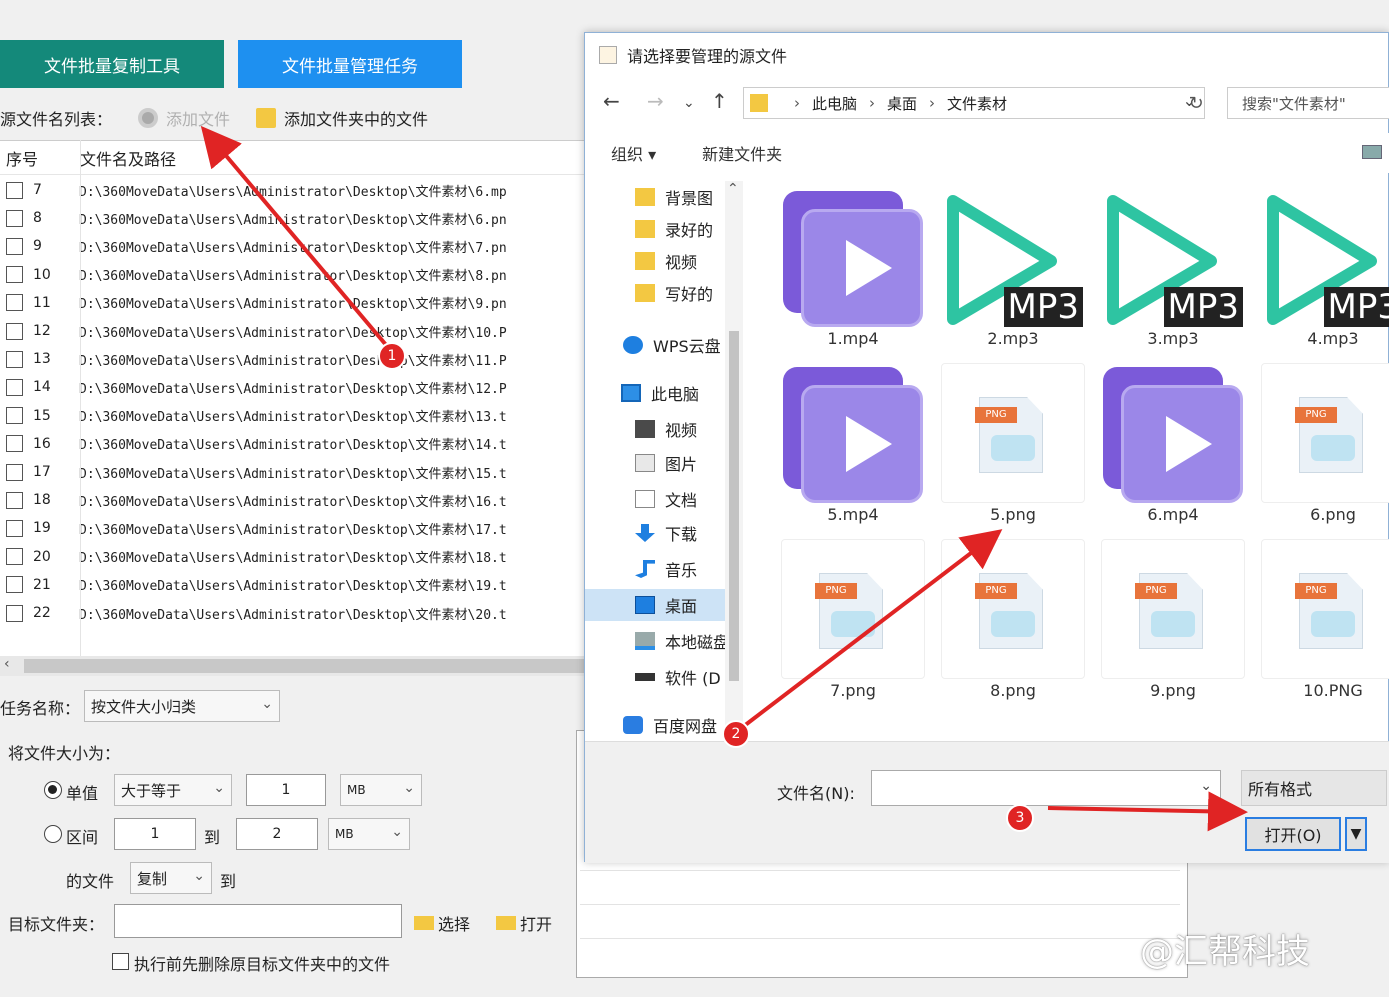  Describe the element at coordinates (1225, 952) in the screenshot. I see `watermark: @汇帮科技` at that location.